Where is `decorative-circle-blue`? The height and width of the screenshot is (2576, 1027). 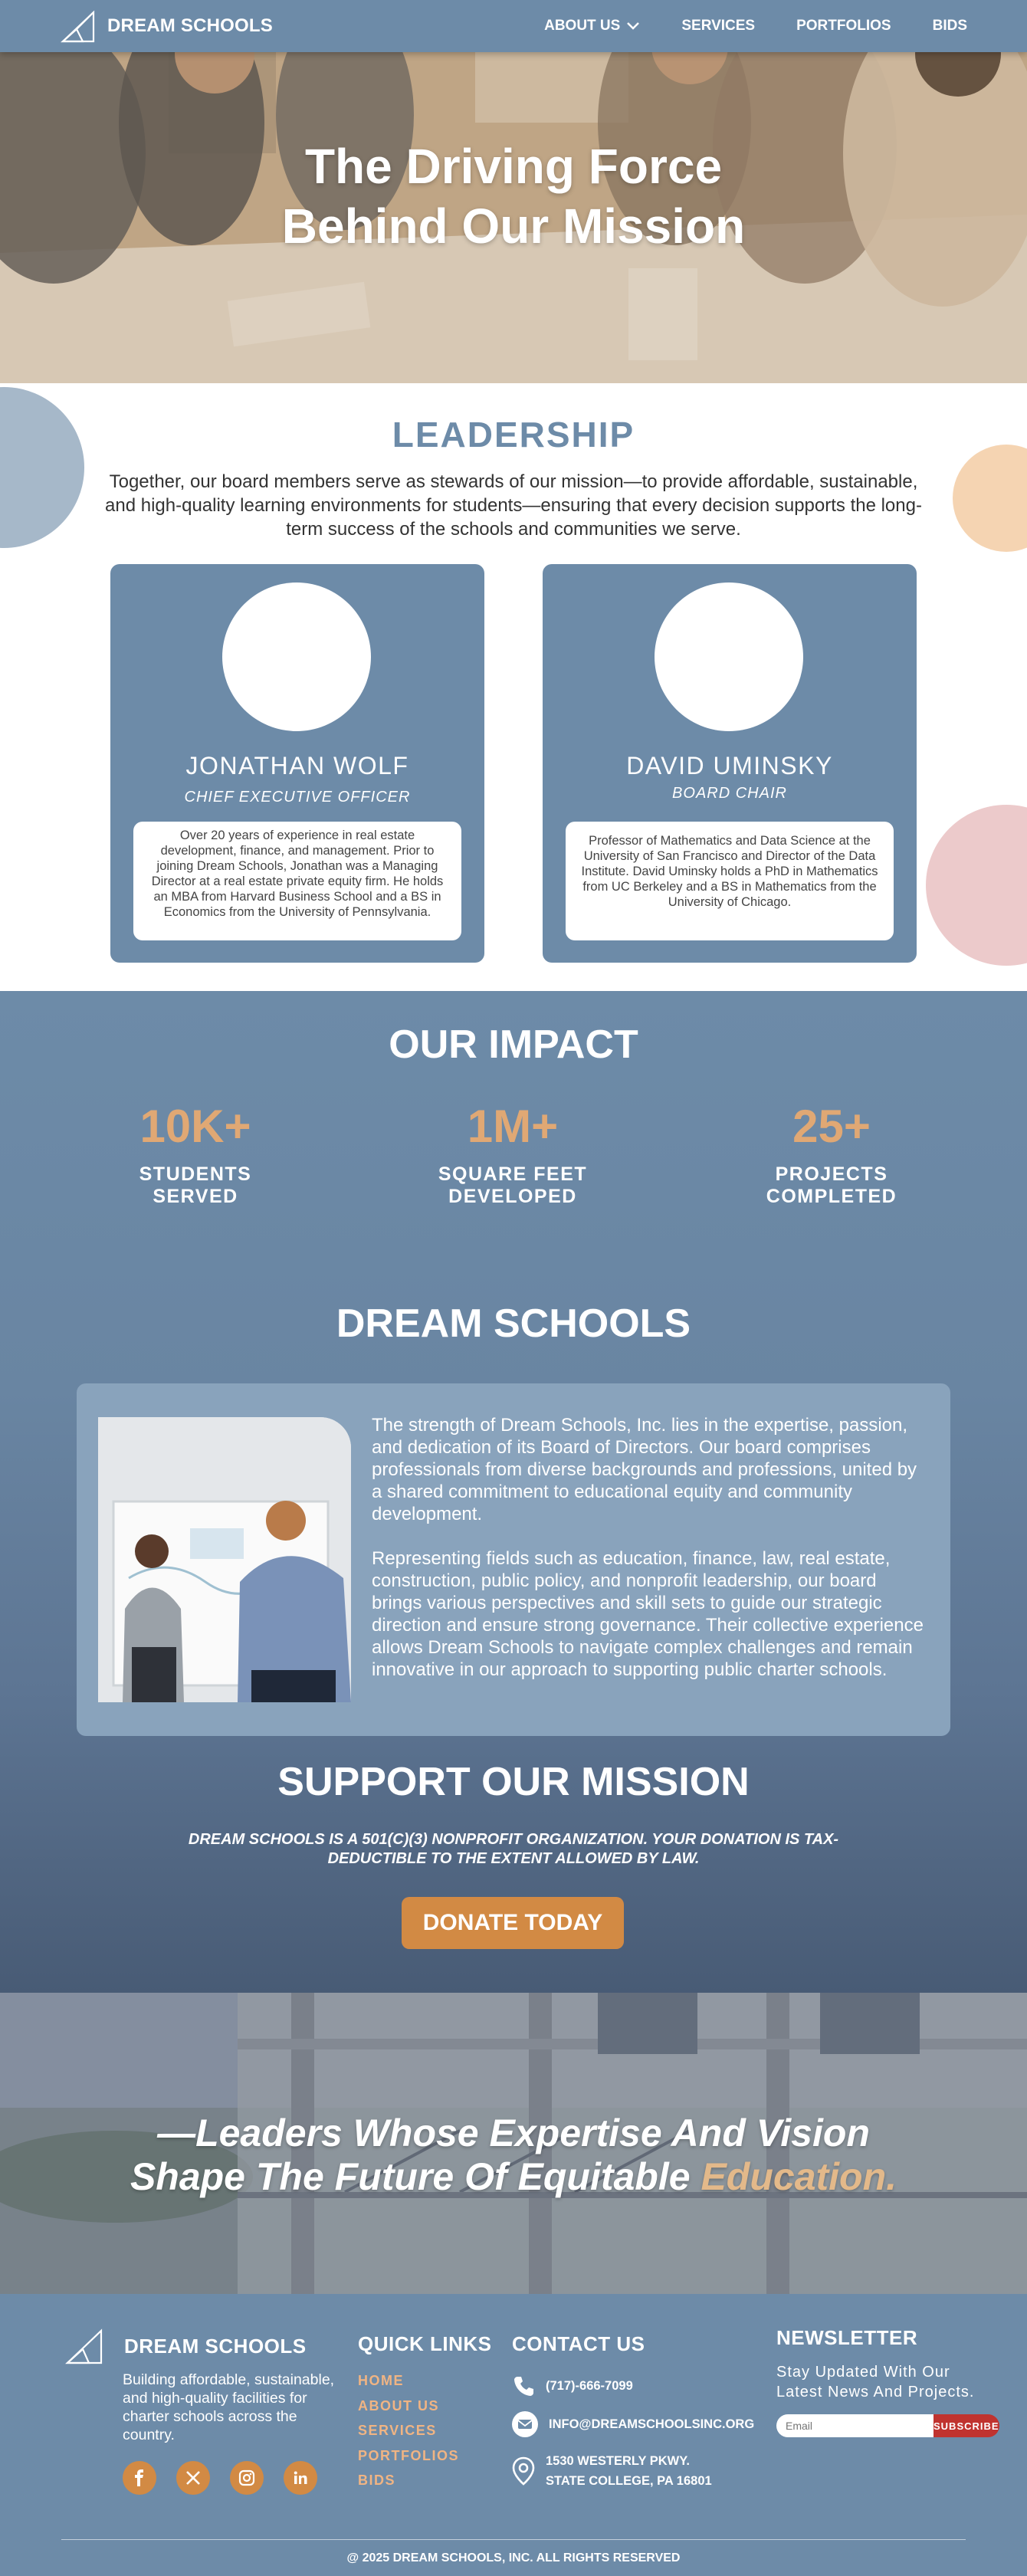 decorative-circle-blue is located at coordinates (42, 467).